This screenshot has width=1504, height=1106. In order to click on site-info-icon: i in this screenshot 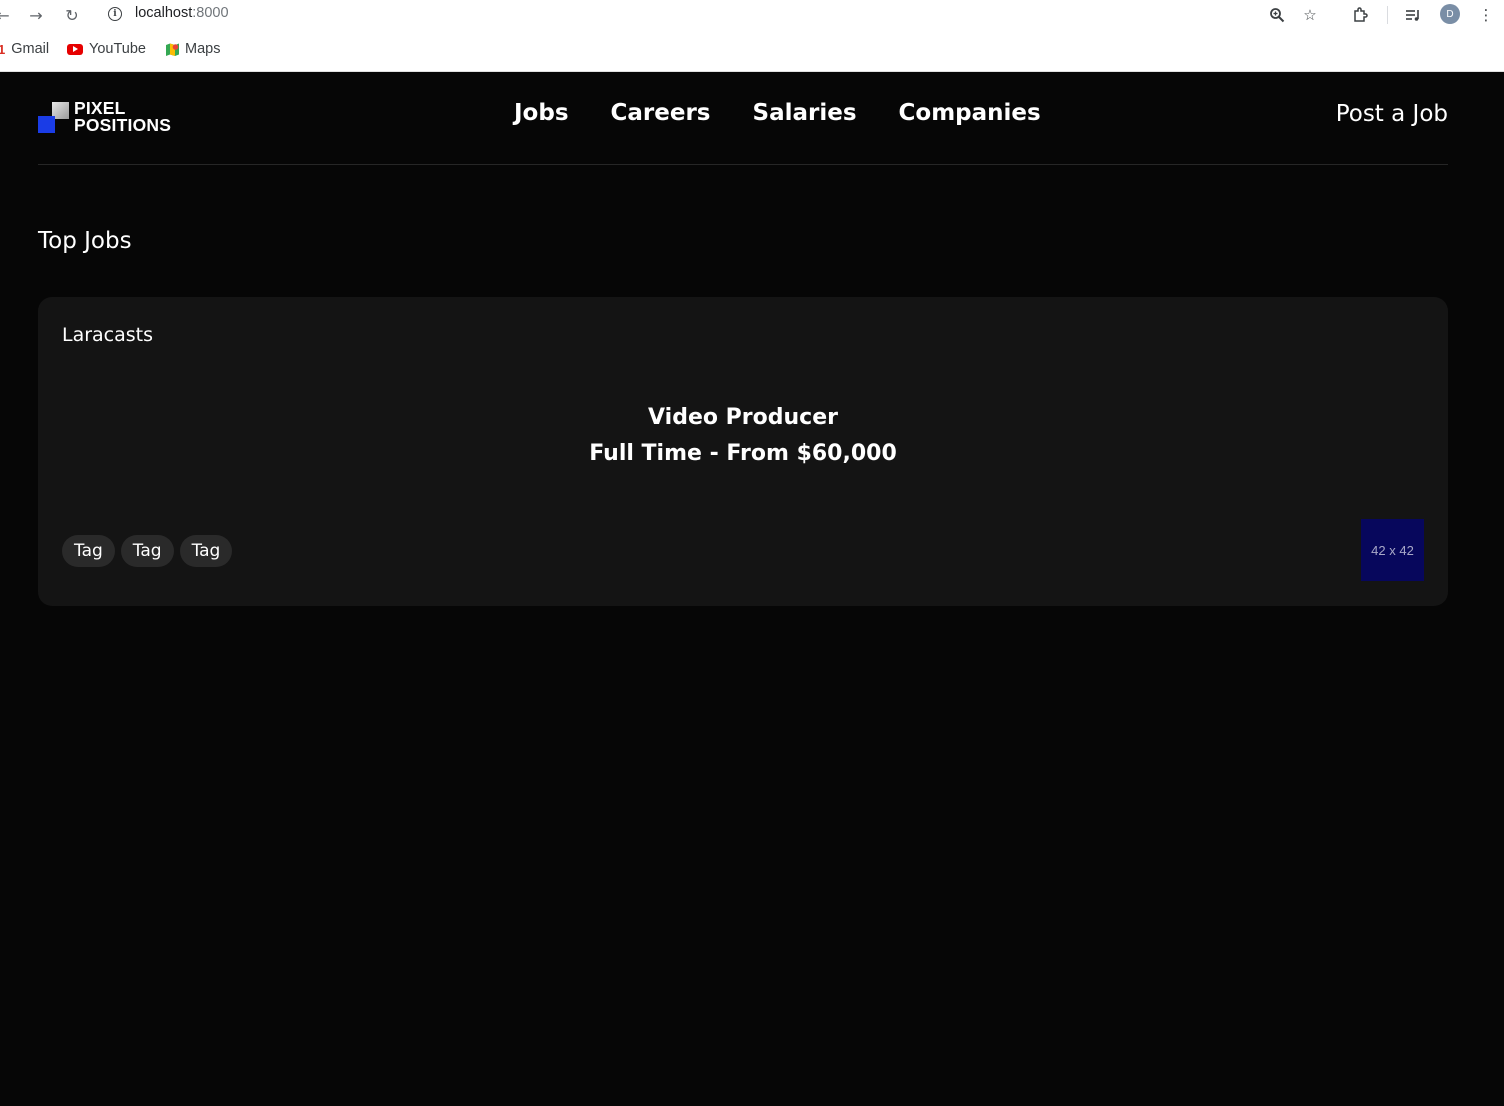, I will do `click(115, 14)`.